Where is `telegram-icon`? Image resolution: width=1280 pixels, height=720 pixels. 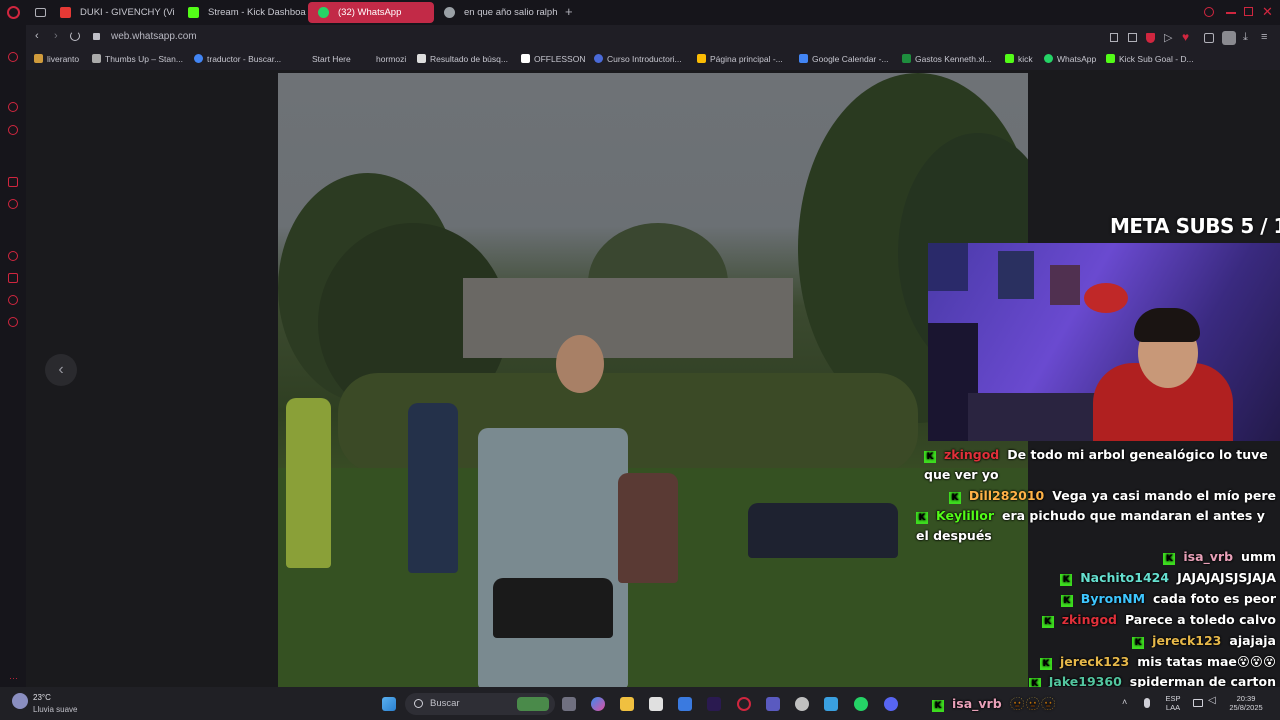
telegram-icon is located at coordinates (13, 204).